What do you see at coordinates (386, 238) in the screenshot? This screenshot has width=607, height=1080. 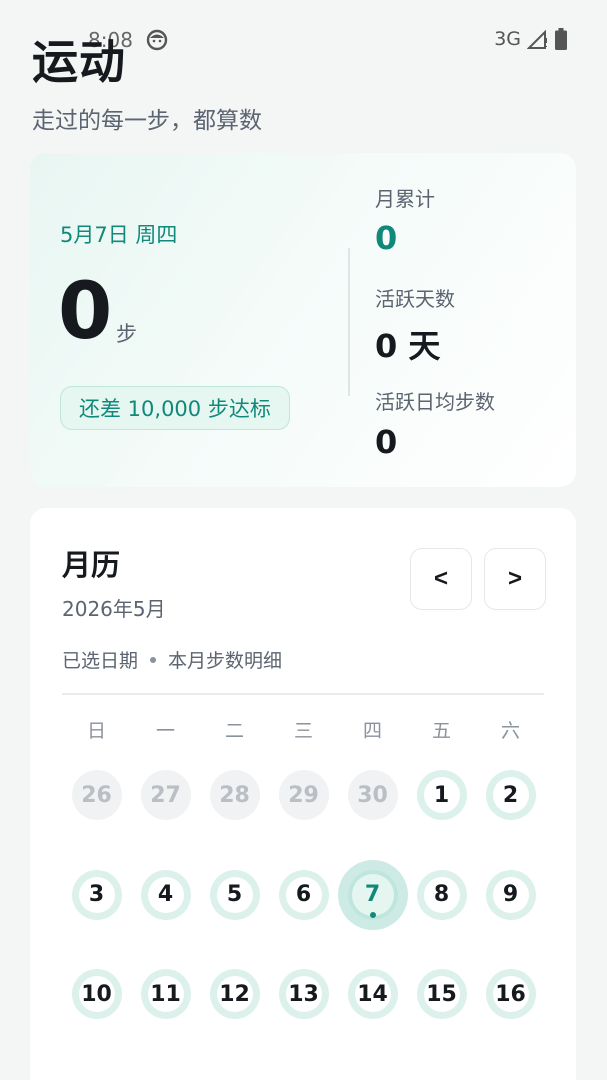 I see `monthly-total-value: 0` at bounding box center [386, 238].